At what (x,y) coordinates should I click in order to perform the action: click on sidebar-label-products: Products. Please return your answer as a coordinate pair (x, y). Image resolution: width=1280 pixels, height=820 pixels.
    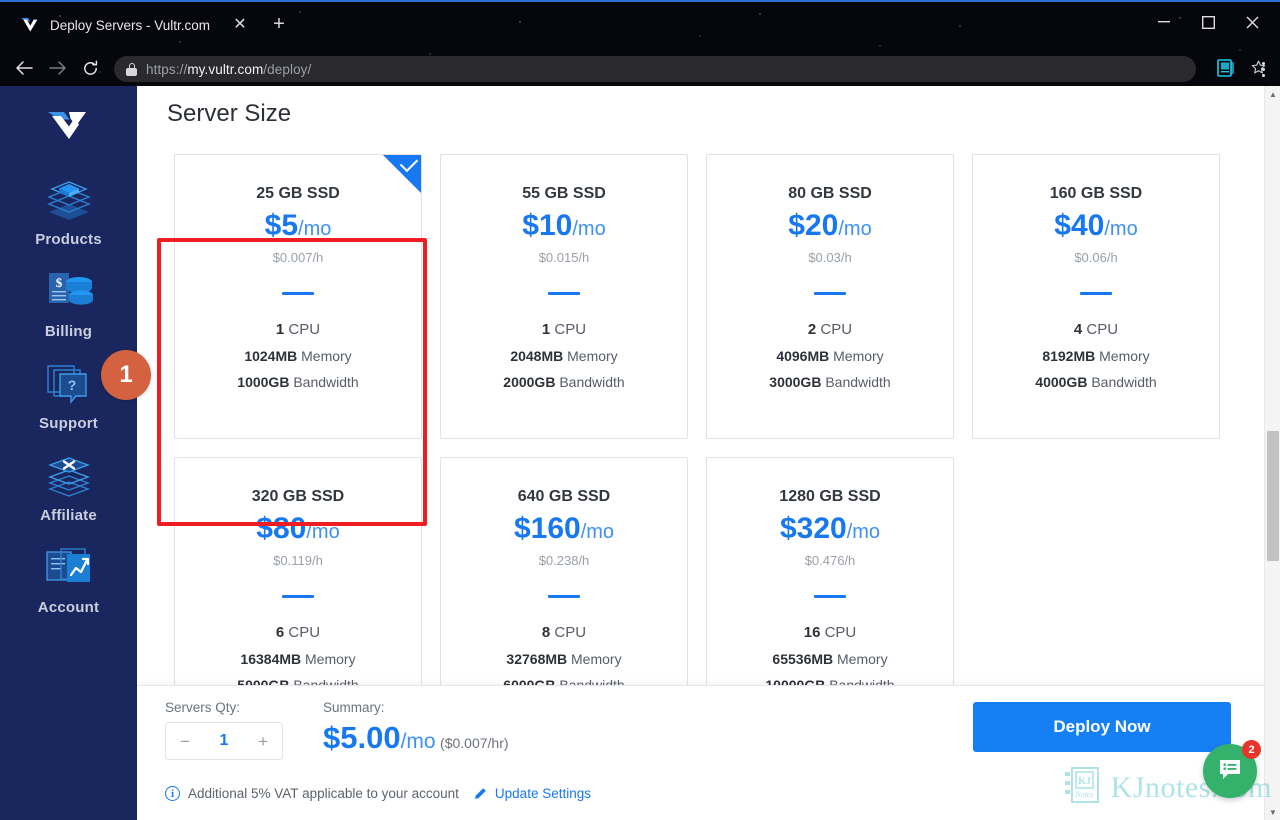
    Looking at the image, I should click on (68, 239).